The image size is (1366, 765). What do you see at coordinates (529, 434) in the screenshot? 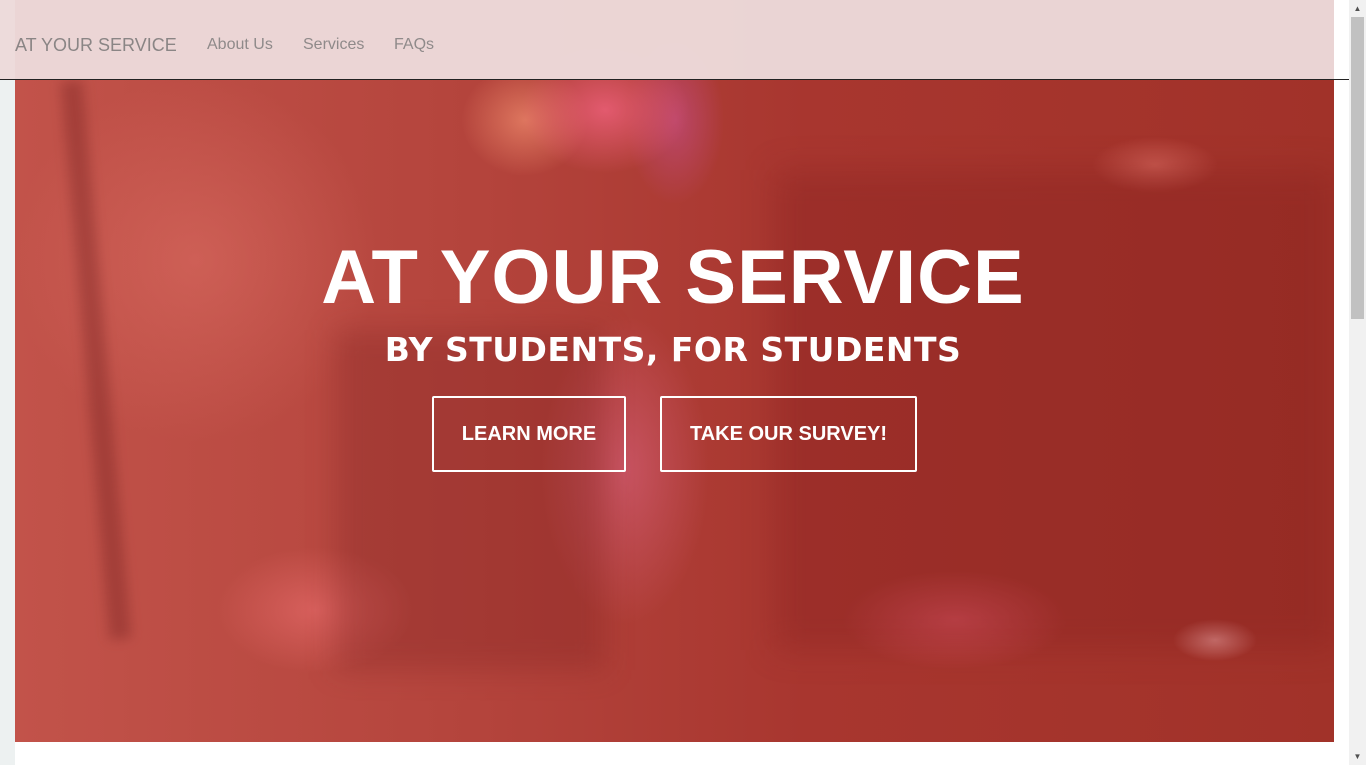
I see `learn-more-button: LEARN MORE` at bounding box center [529, 434].